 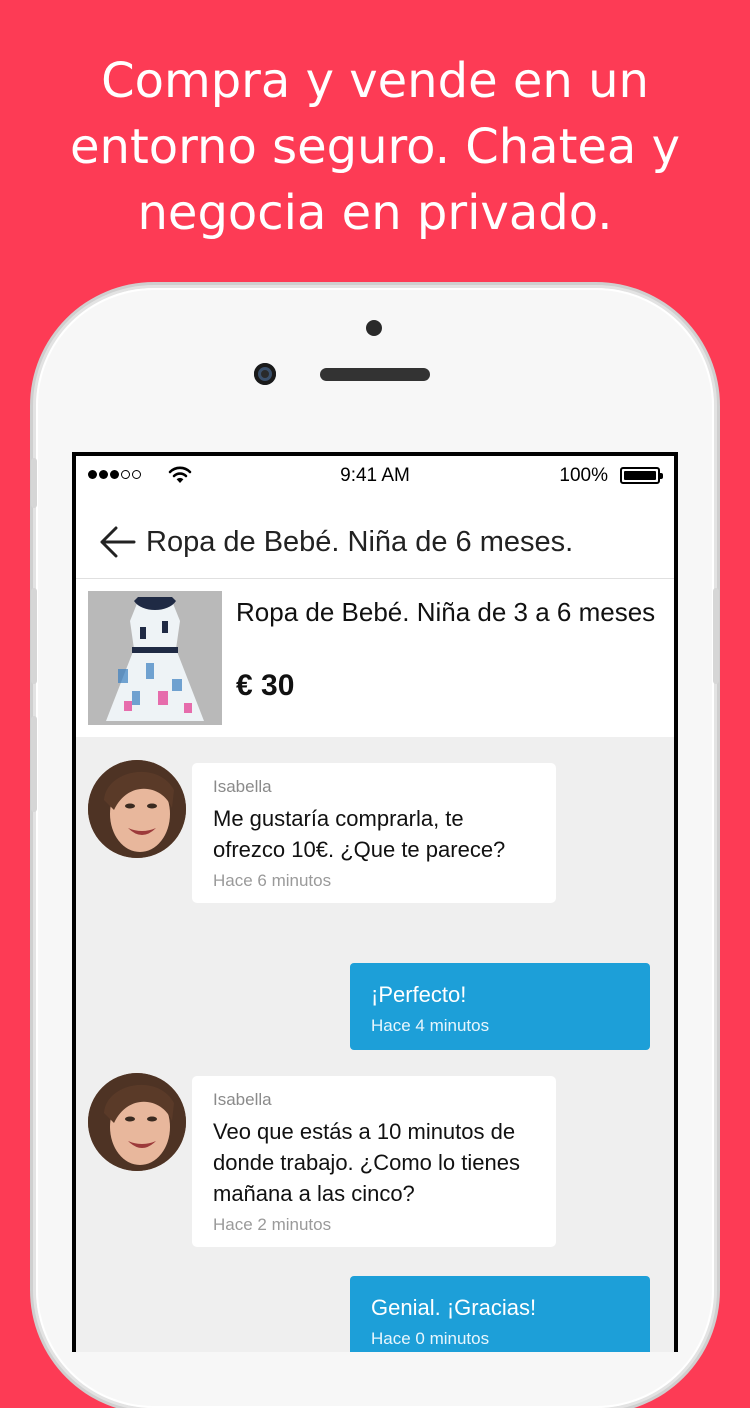 I want to click on product-title: Ropa de Bebé. Niña de 3 a 6 meses, so click(x=446, y=612).